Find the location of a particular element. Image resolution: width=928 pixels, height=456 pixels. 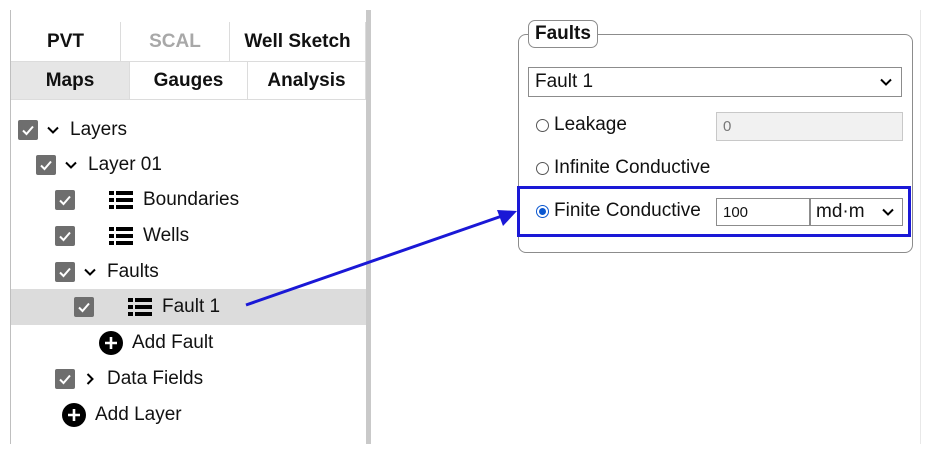

annotation-arrow is located at coordinates (381, 258).